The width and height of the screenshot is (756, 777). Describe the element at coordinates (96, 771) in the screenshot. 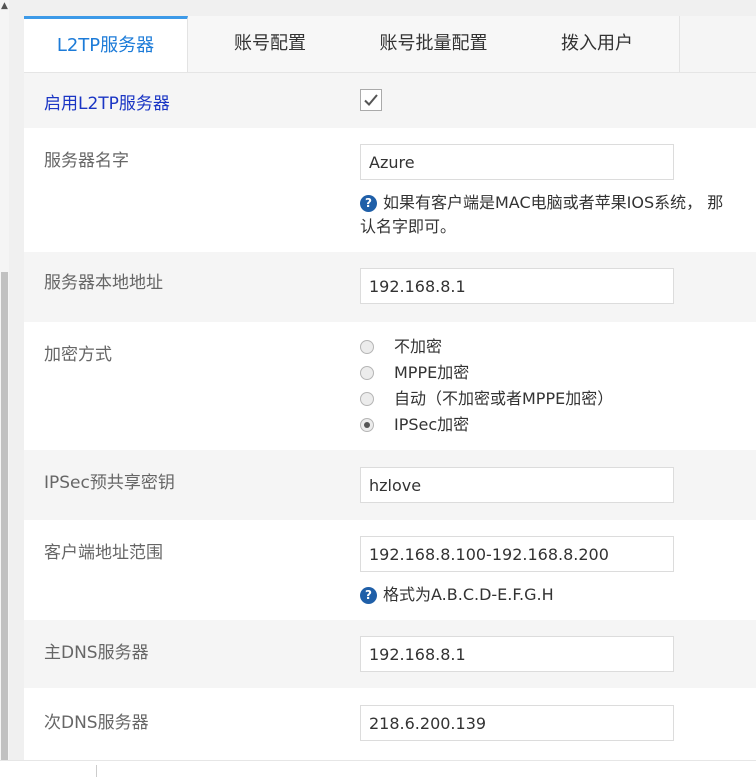

I see `divider` at that location.